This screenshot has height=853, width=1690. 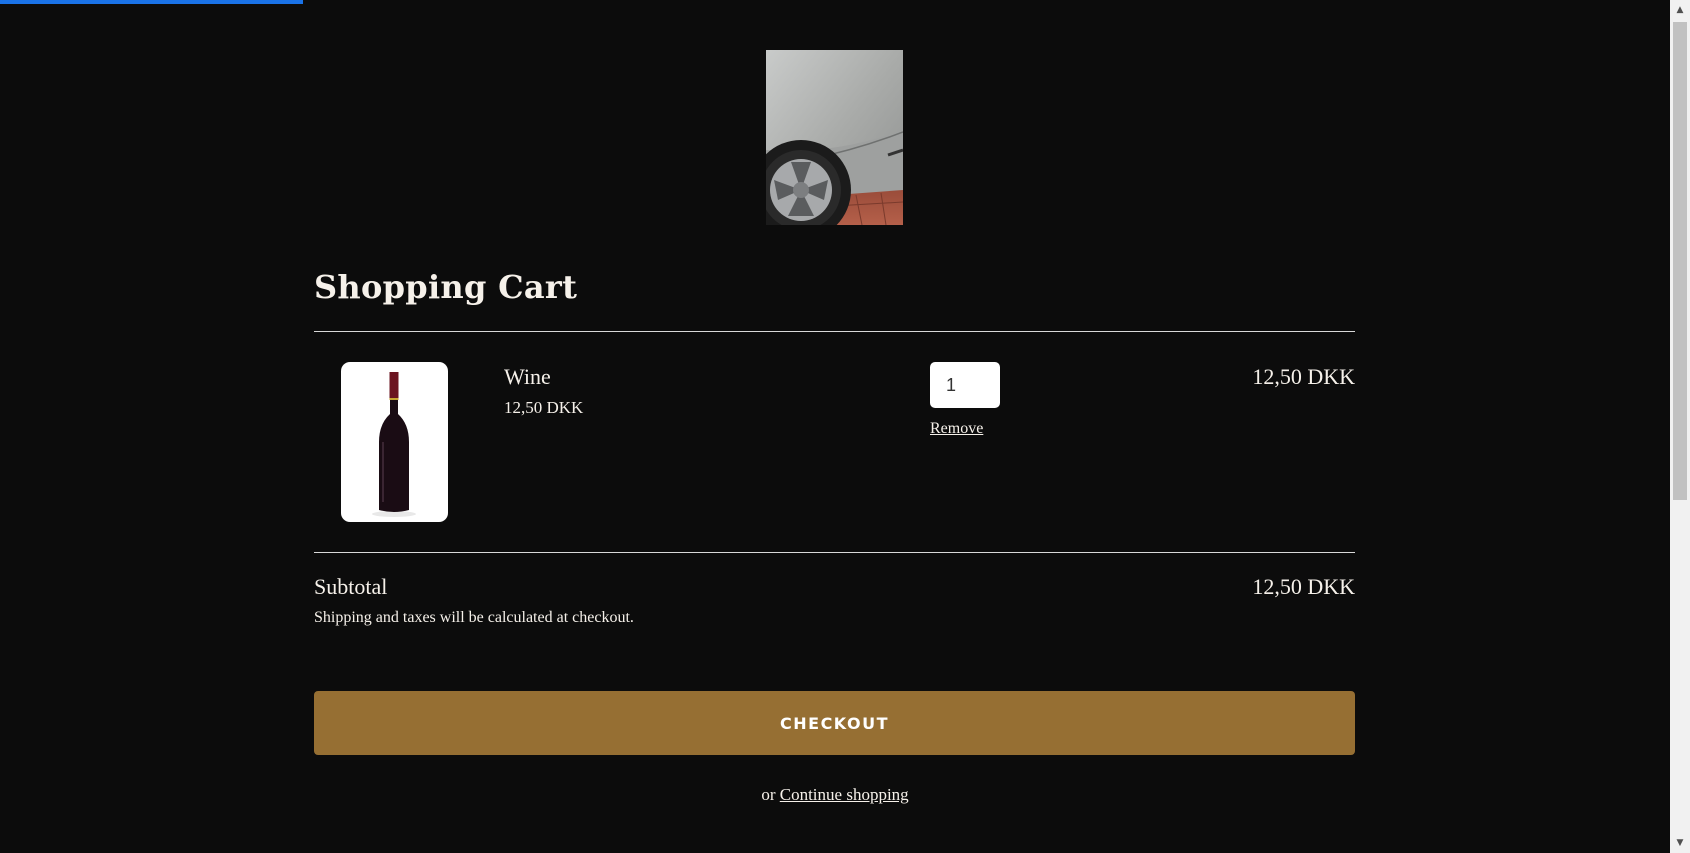 I want to click on wine-bottle-image, so click(x=394, y=444).